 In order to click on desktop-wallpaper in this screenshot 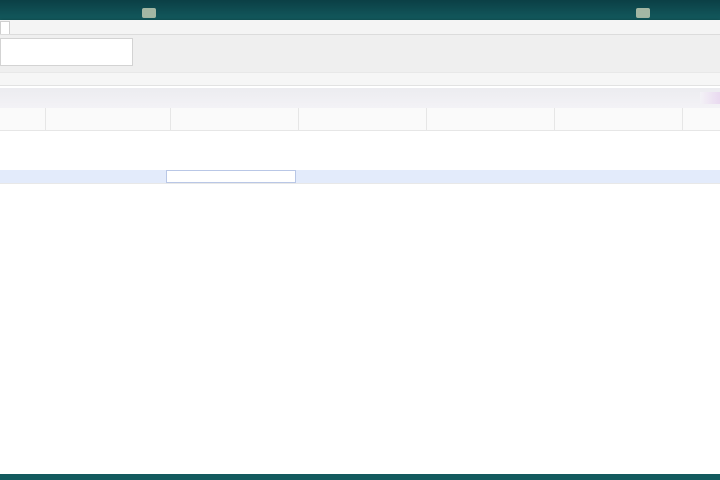, I will do `click(360, 10)`.